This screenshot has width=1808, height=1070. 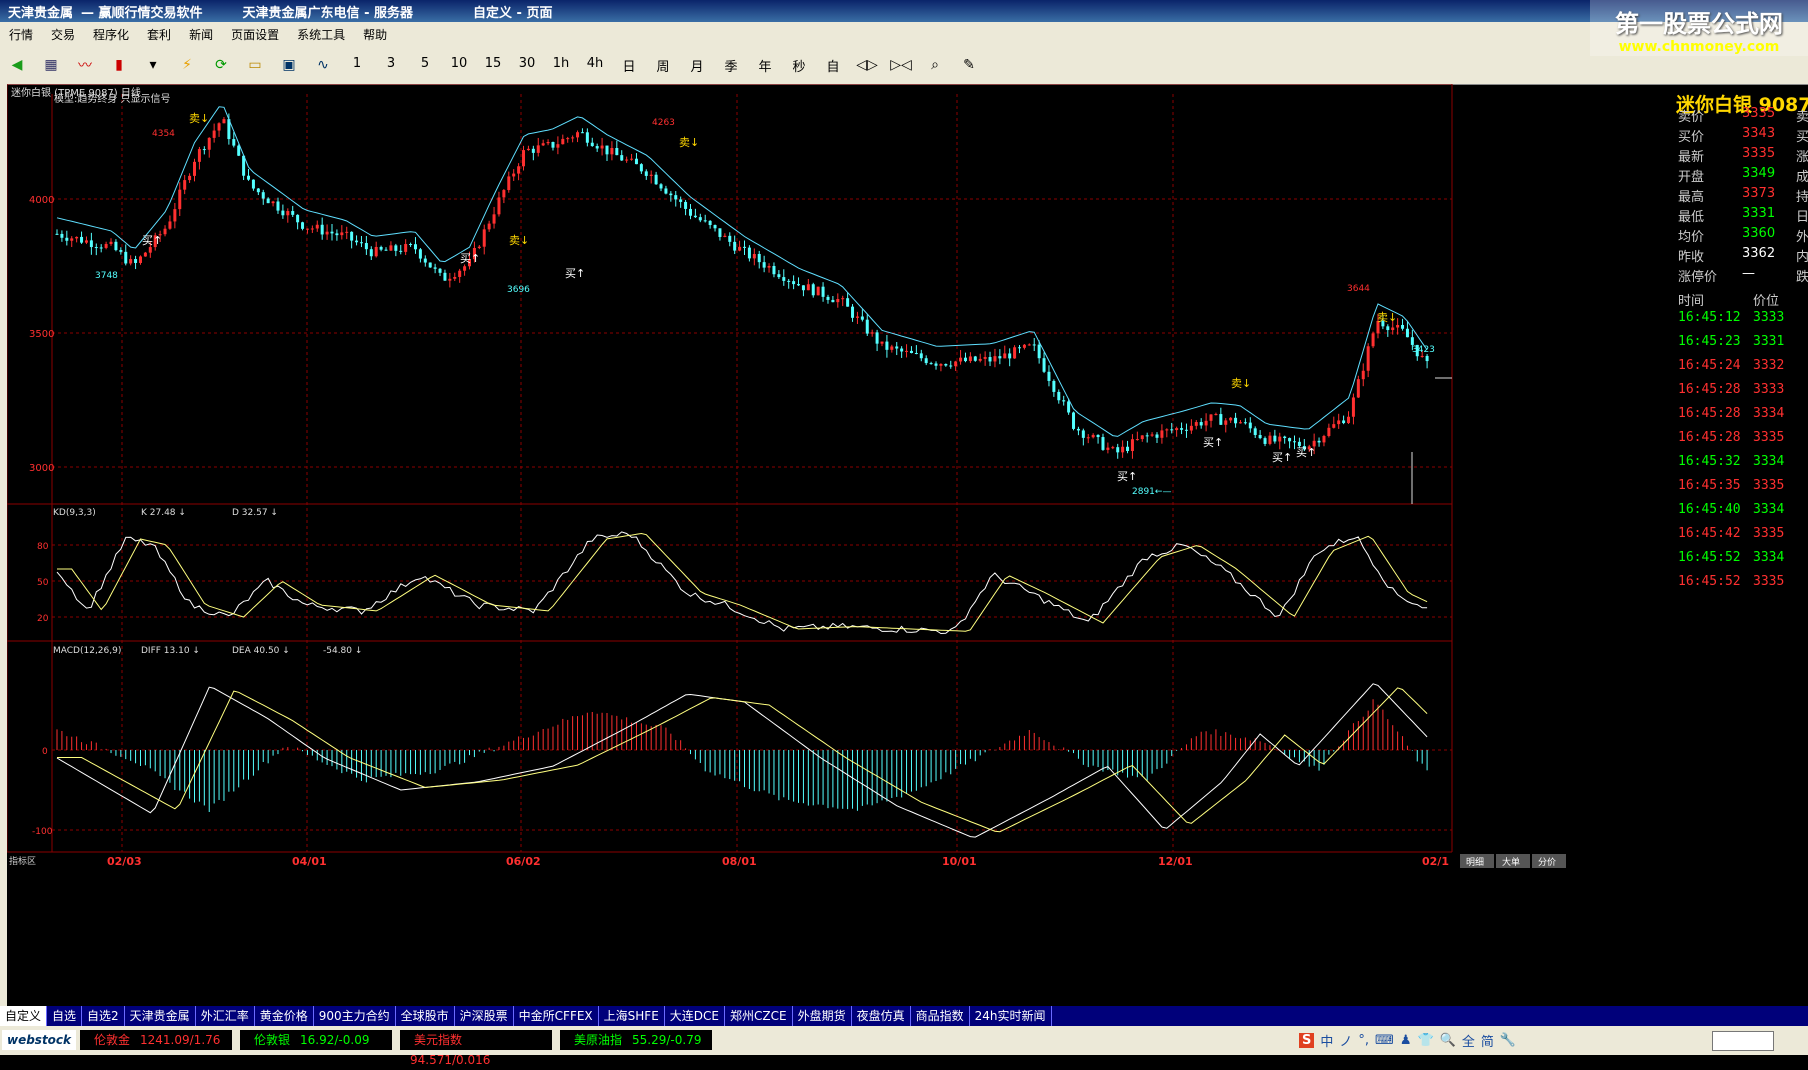 I want to click on refresh-icon: ⟳, so click(x=221, y=65).